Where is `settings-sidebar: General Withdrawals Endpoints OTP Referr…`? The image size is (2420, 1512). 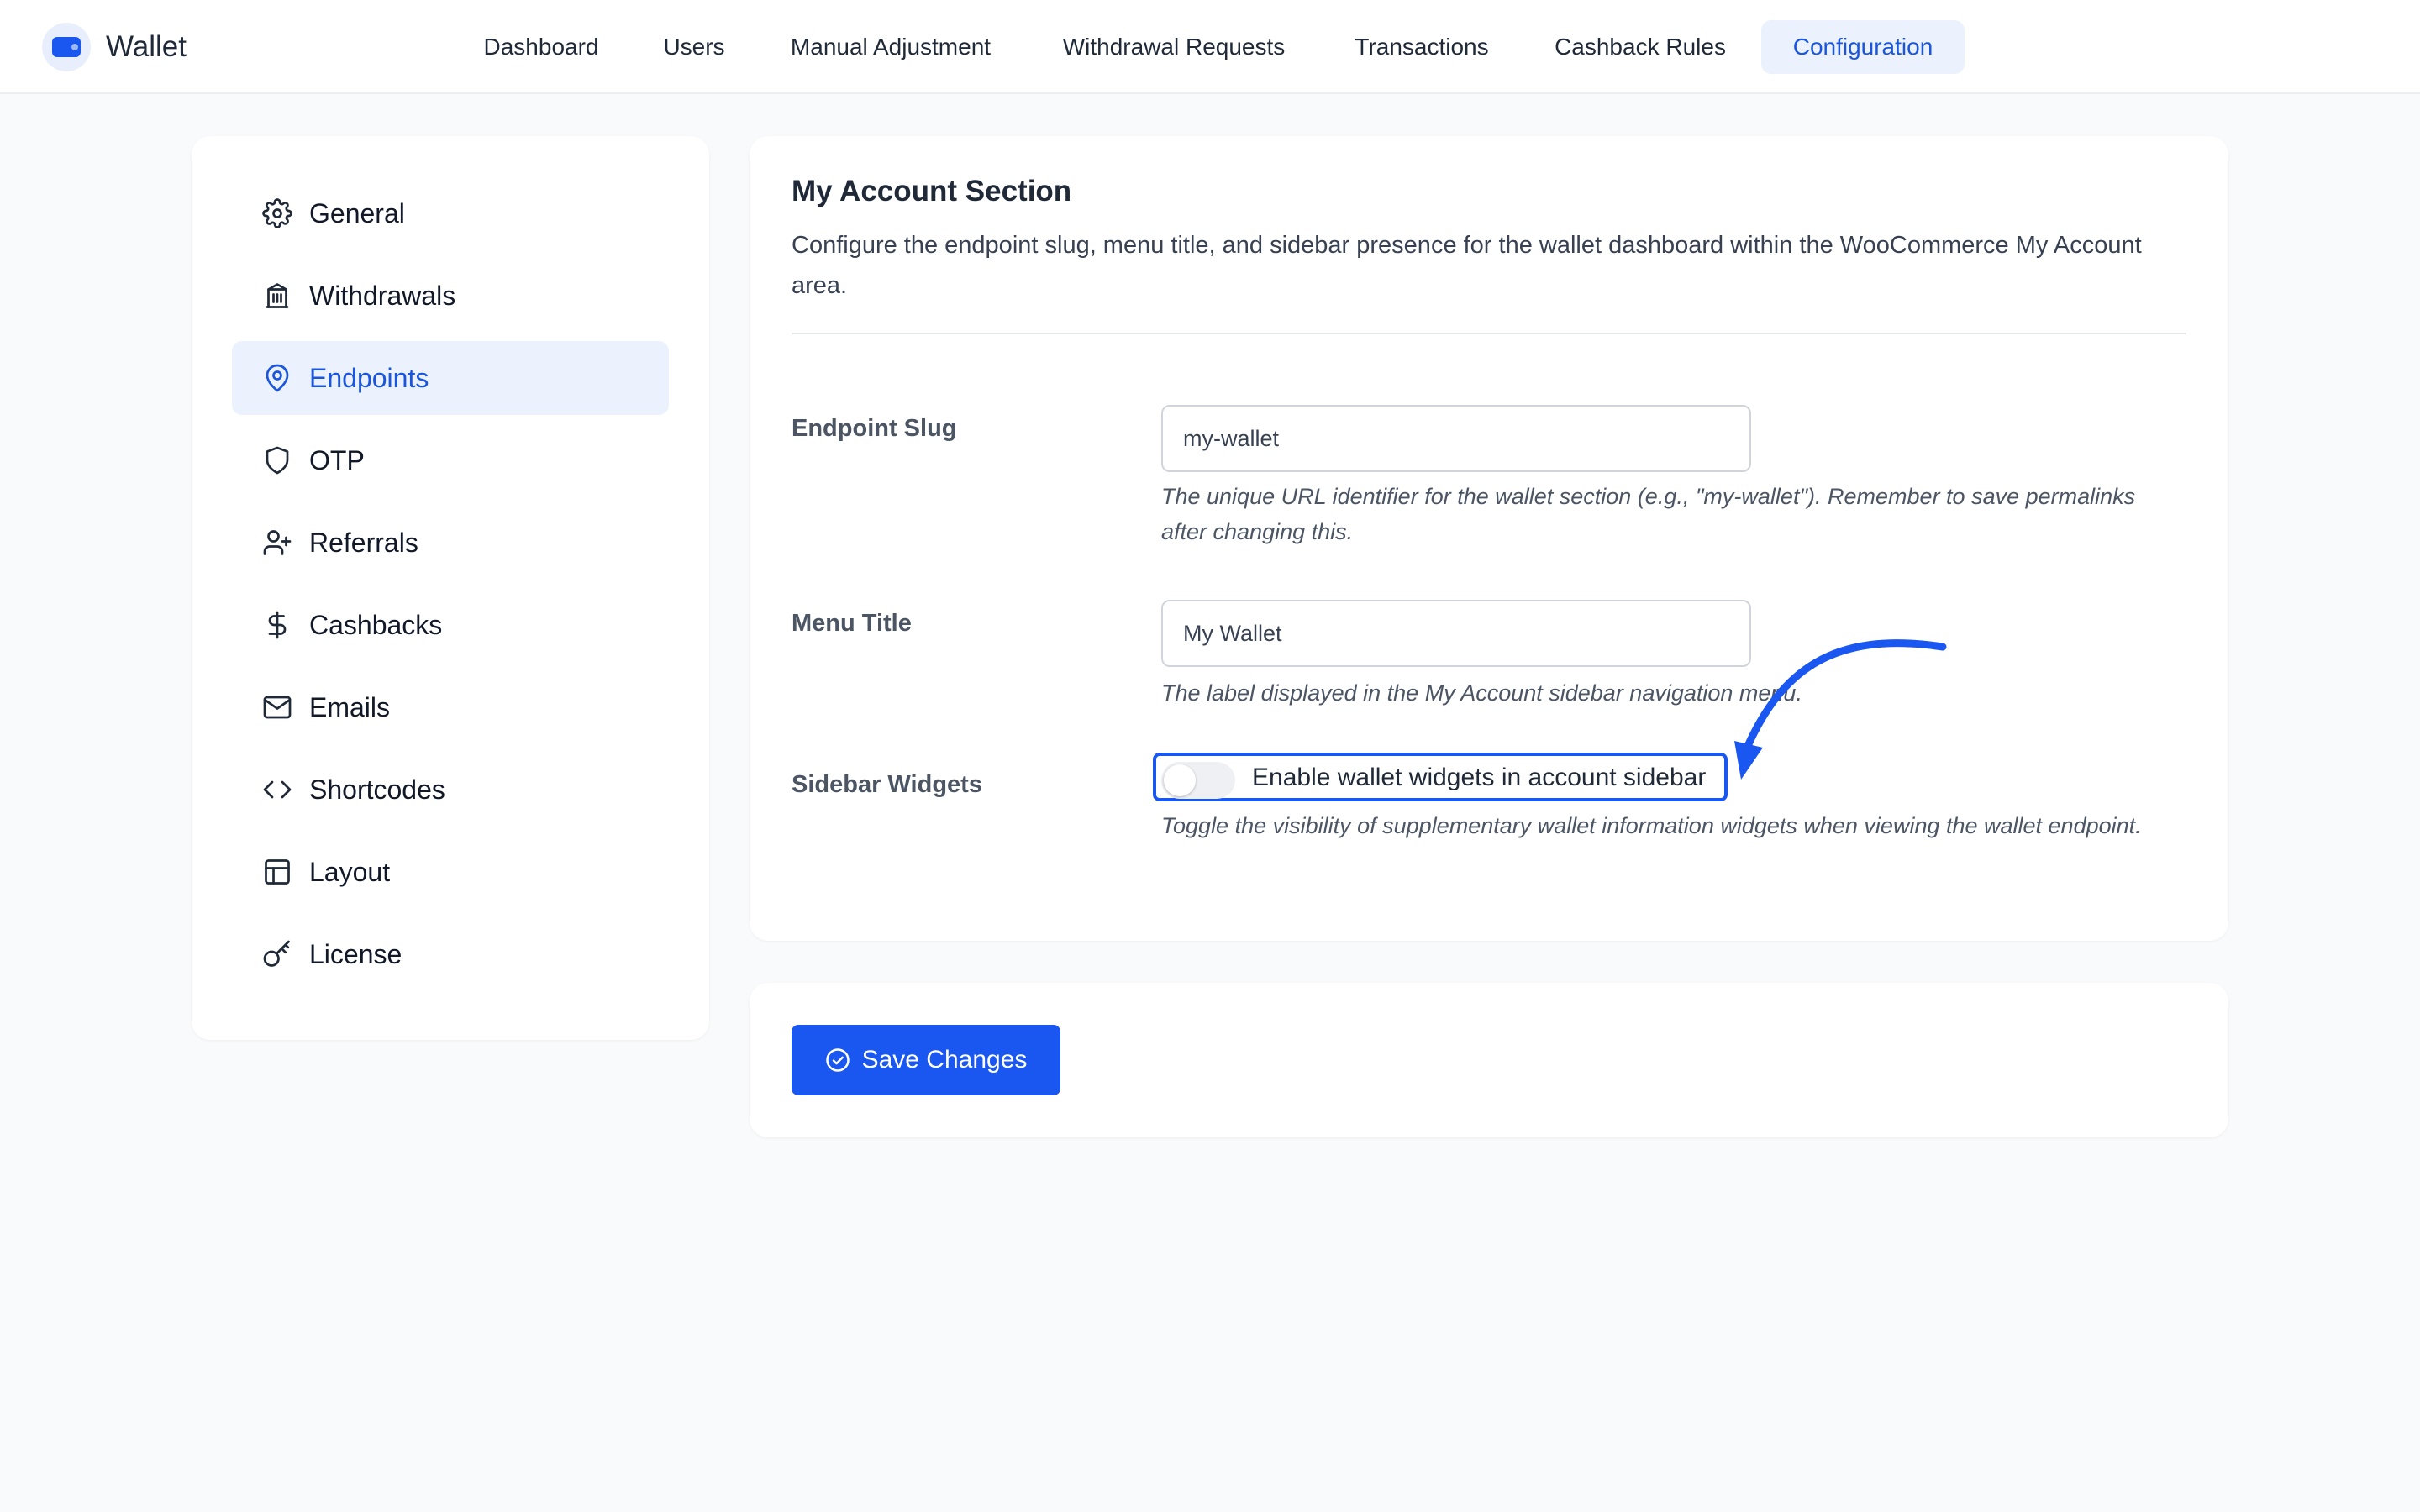 settings-sidebar: General Withdrawals Endpoints OTP Referr… is located at coordinates (450, 588).